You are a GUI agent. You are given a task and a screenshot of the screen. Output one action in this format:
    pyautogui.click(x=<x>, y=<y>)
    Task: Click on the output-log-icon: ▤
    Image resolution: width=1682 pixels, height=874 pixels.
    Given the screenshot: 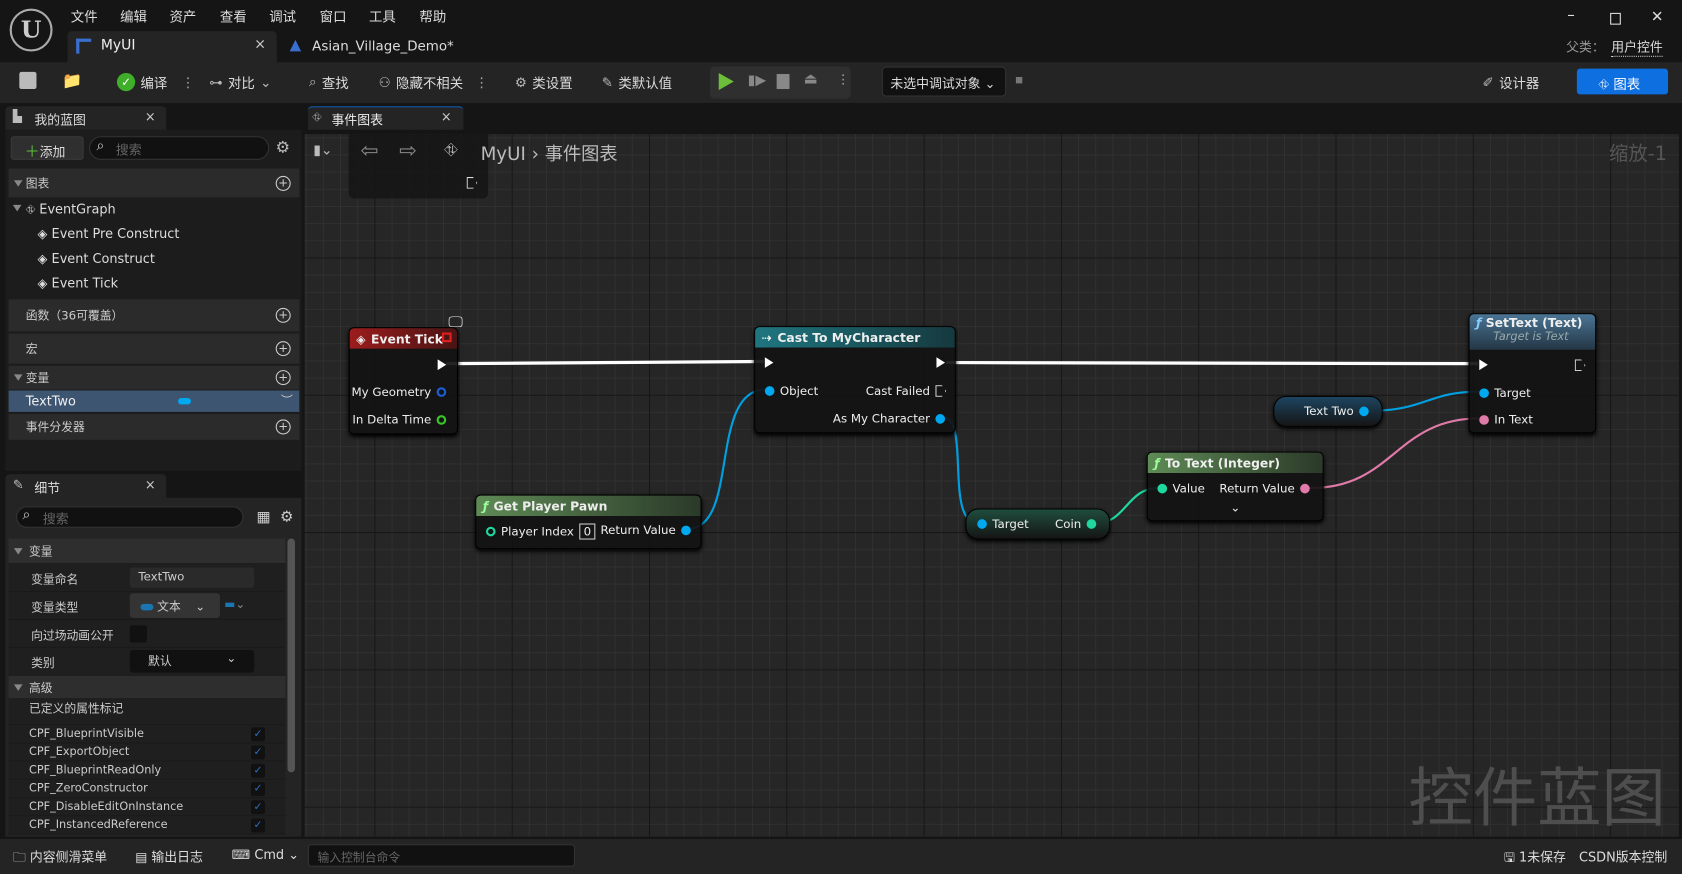 What is the action you would take?
    pyautogui.click(x=141, y=857)
    